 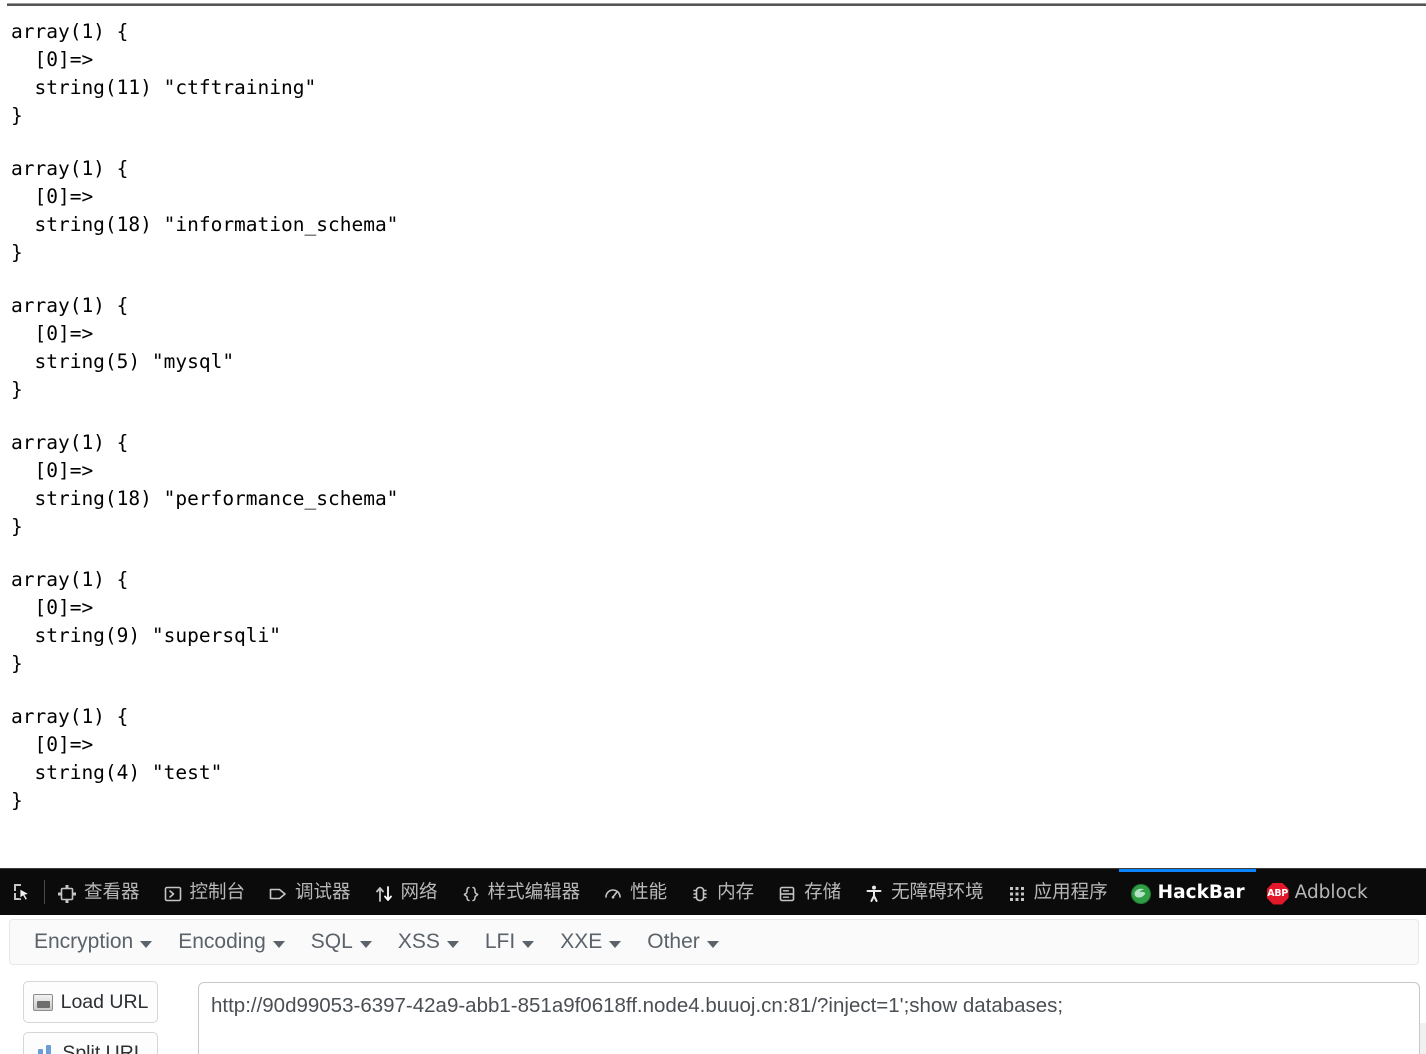 What do you see at coordinates (1277, 893) in the screenshot?
I see `abp-icon: ABP` at bounding box center [1277, 893].